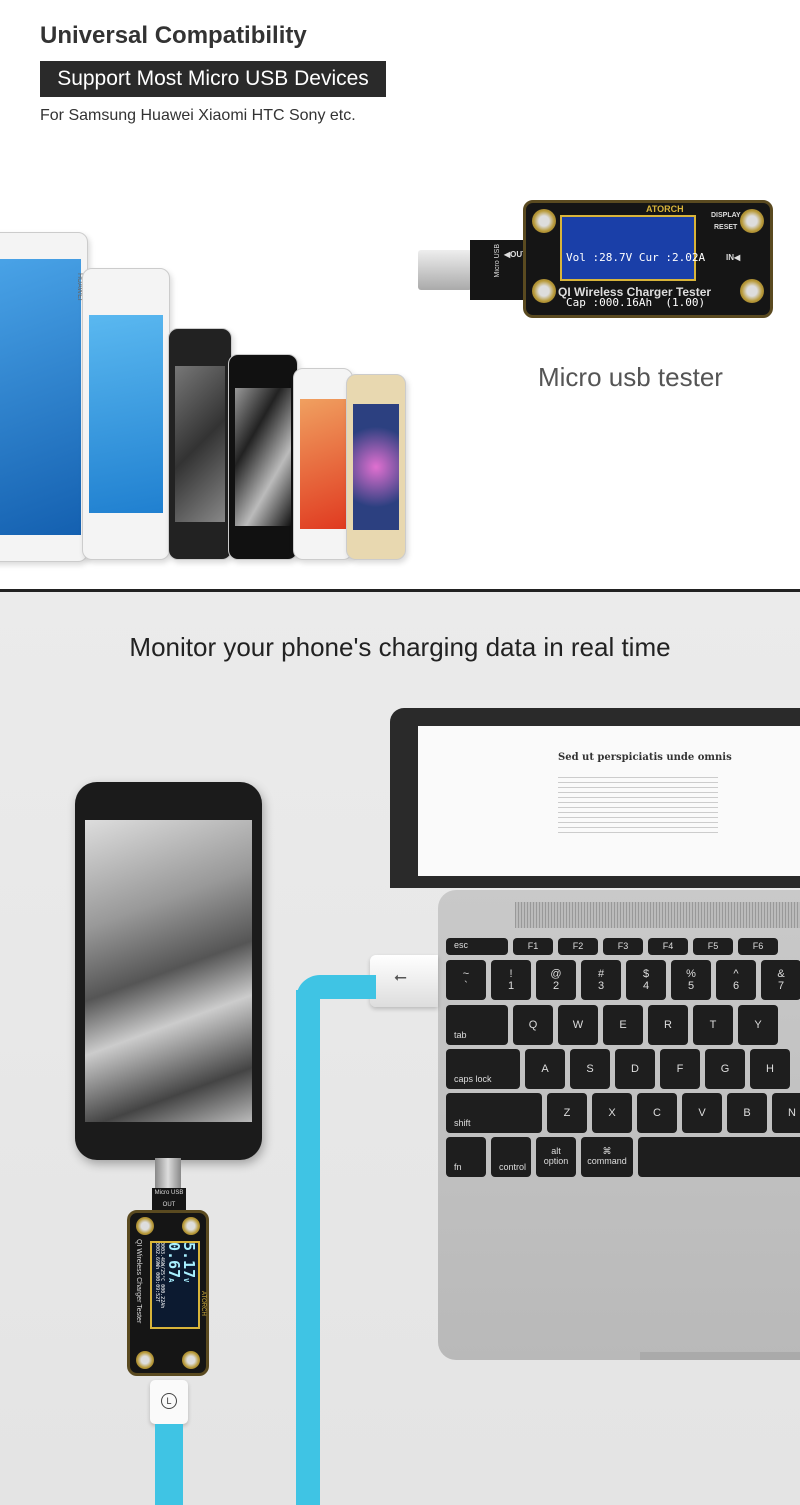 The height and width of the screenshot is (1505, 800). I want to click on key-control: control, so click(511, 1157).